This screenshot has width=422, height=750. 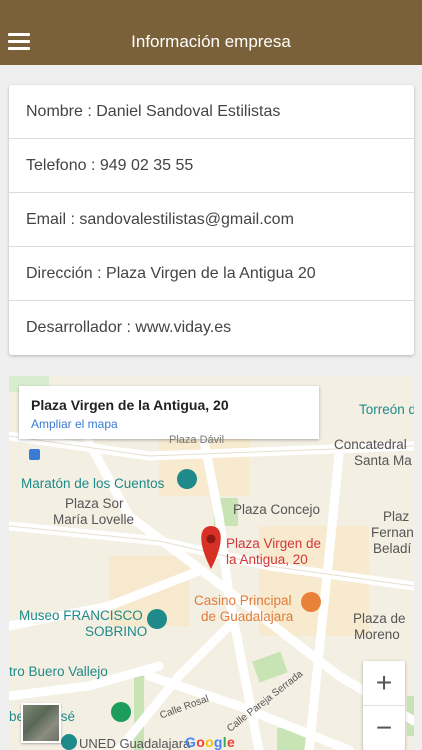 What do you see at coordinates (383, 460) in the screenshot?
I see `map-label-santa-ma: Santa Ma` at bounding box center [383, 460].